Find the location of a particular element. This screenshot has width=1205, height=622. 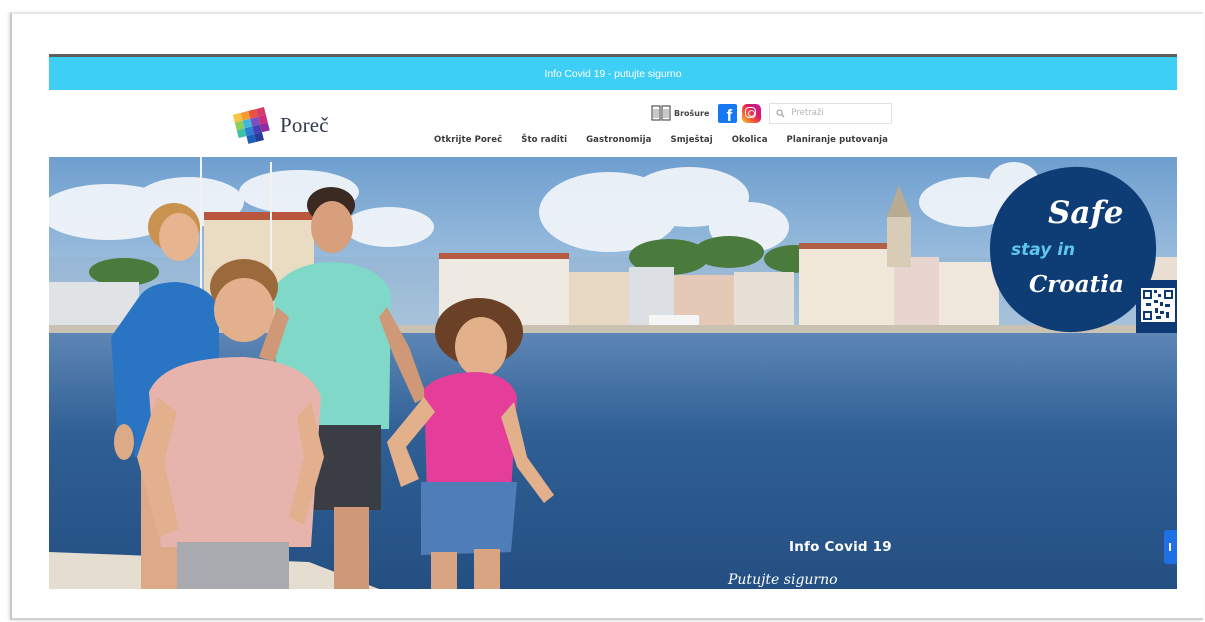

covid-info-bar: Info Covid 19 - putujte sigurno is located at coordinates (613, 73).